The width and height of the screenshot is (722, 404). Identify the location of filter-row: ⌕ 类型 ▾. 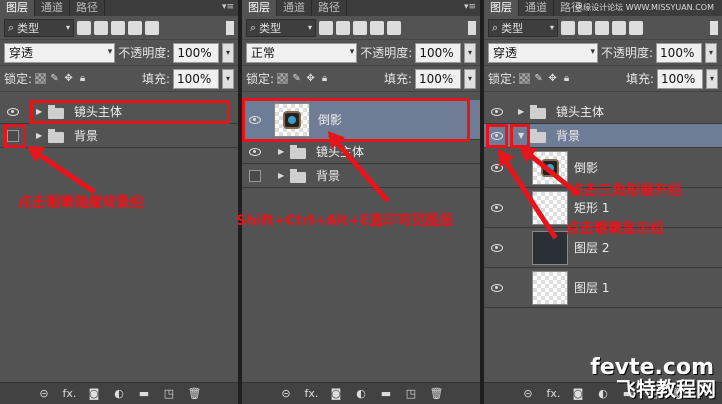
(119, 28).